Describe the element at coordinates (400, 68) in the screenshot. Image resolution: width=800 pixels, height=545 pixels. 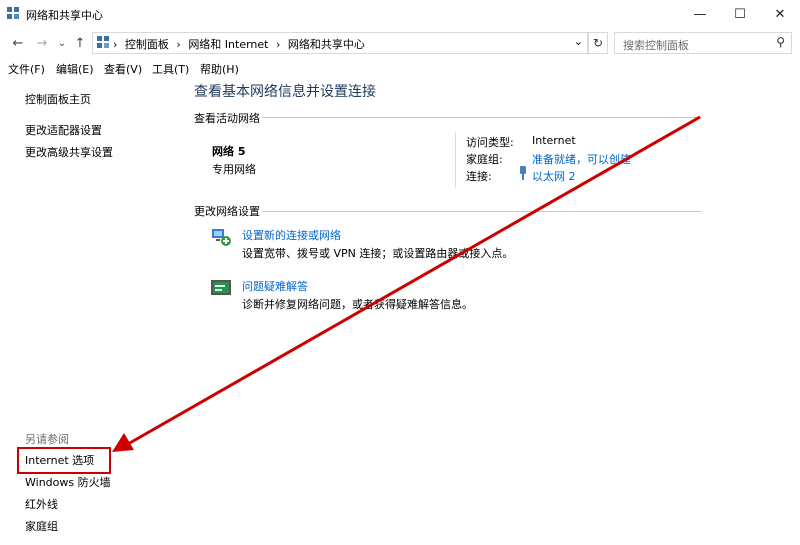
I see `menu-bar: 文件(F) 编辑(E) 查看(V) 工具(T) 帮助(H)` at that location.